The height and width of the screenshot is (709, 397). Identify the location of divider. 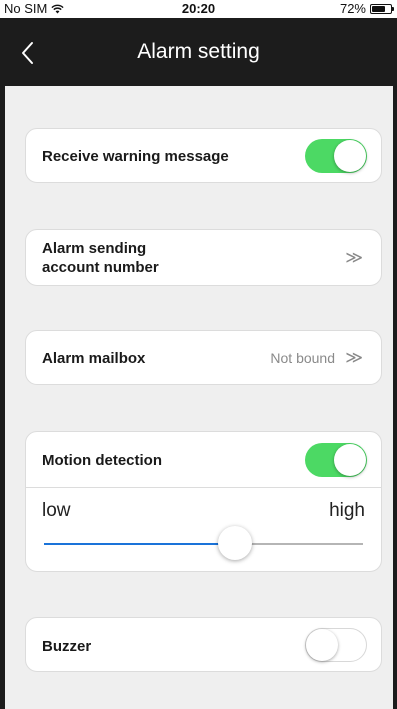
(203, 487).